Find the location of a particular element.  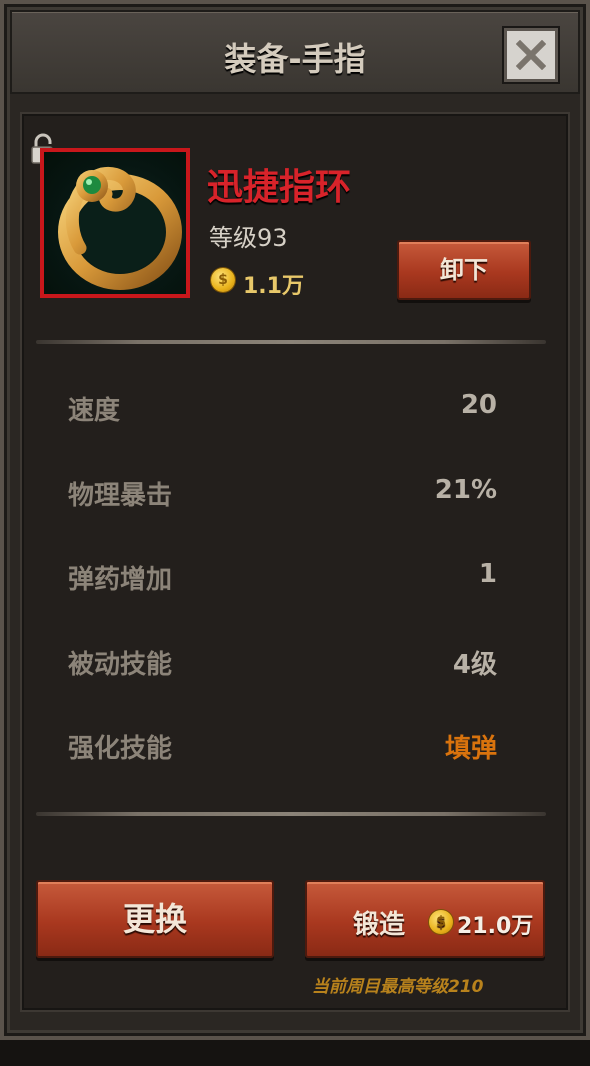

item-icon-frame is located at coordinates (115, 223).